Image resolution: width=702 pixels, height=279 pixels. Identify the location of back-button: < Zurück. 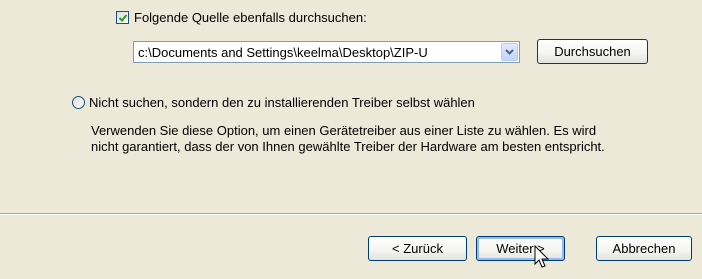
(417, 248).